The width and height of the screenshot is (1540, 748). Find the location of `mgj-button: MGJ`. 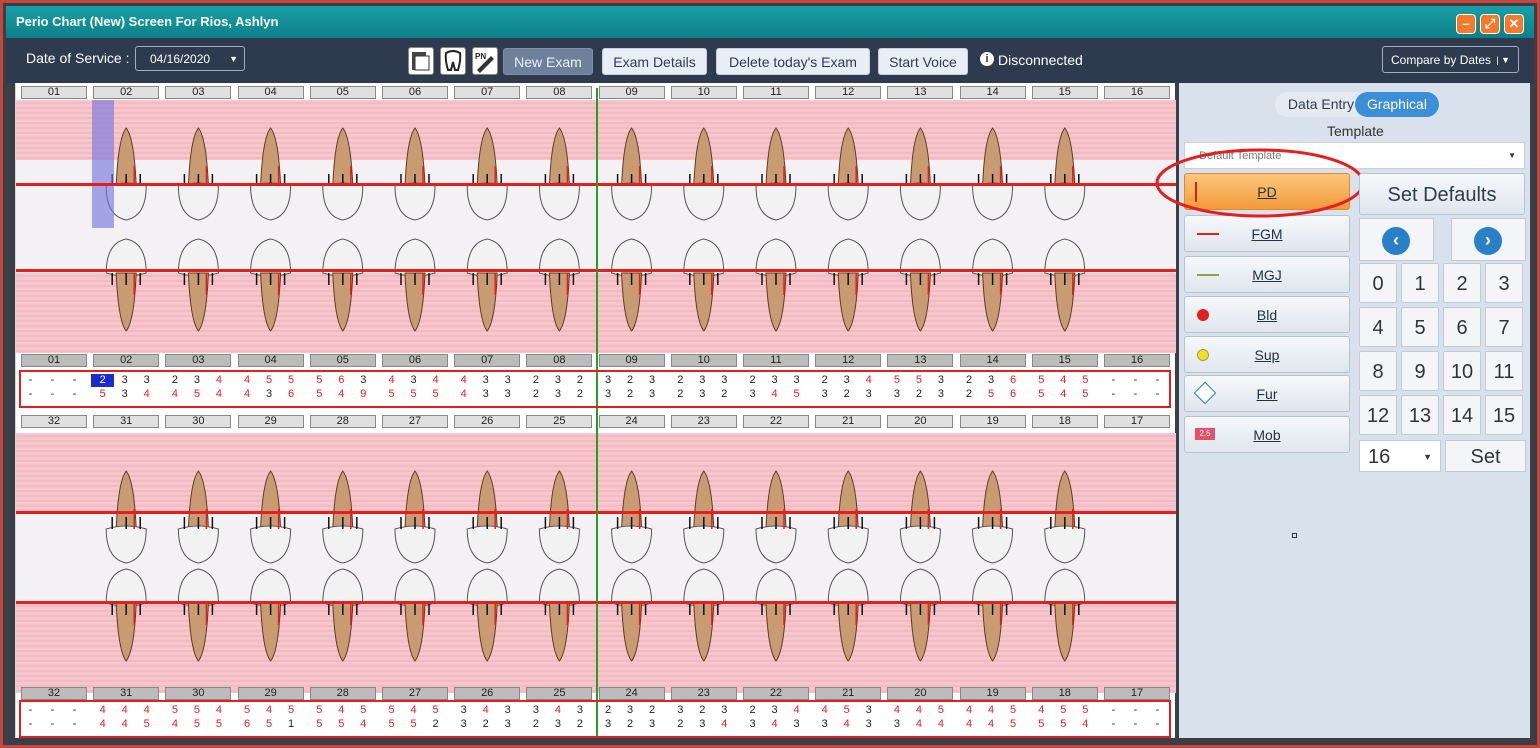

mgj-button: MGJ is located at coordinates (1267, 274).